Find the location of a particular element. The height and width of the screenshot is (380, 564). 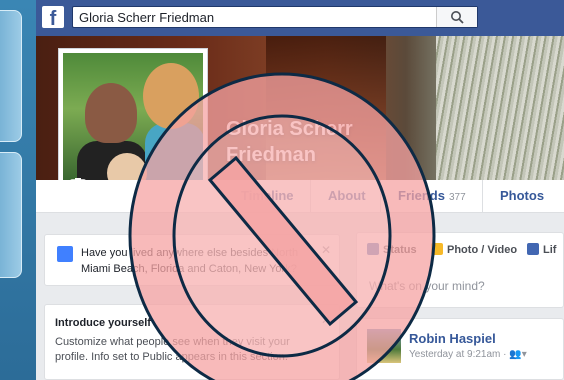

search-input: Gloria Scherr Friedman is located at coordinates (275, 17).